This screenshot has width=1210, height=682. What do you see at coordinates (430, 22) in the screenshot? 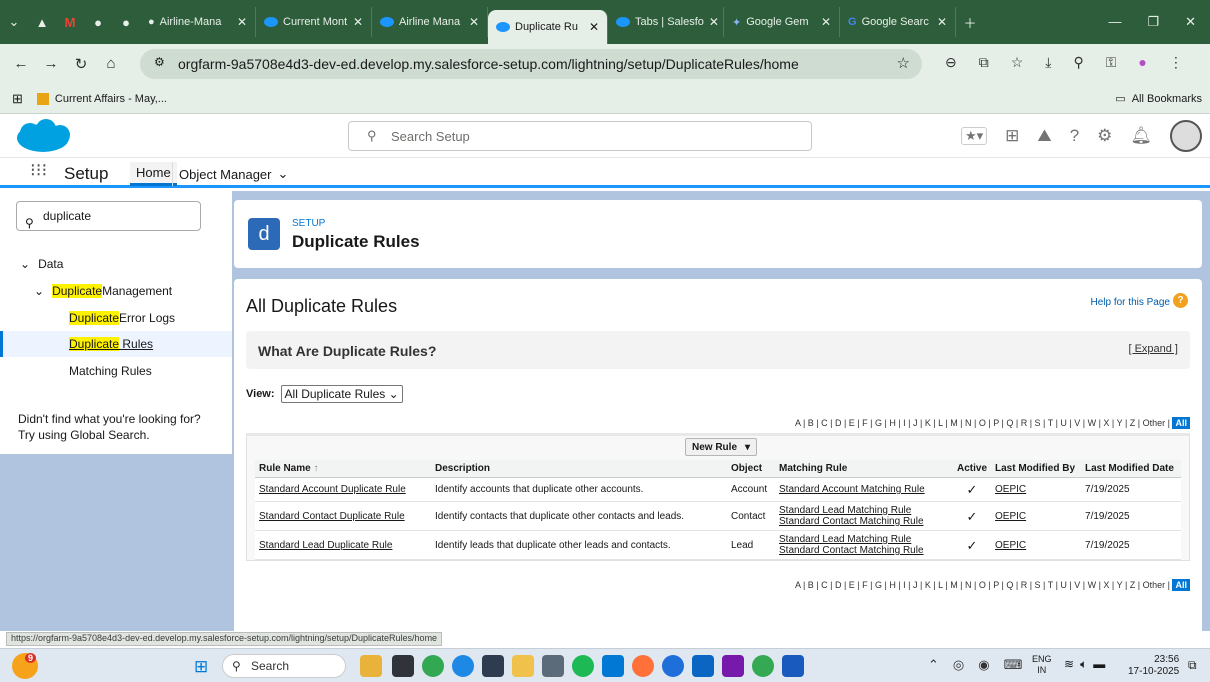
I see `browser-tab: Airline Mana ✕` at bounding box center [430, 22].